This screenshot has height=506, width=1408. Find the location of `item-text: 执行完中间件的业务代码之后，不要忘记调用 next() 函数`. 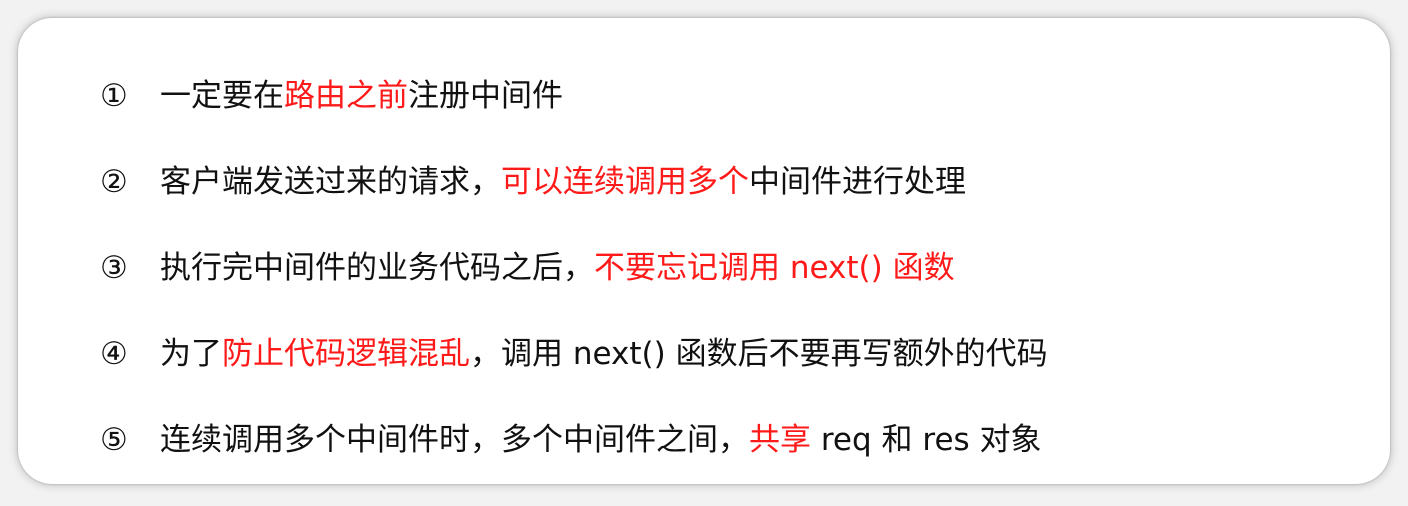

item-text: 执行完中间件的业务代码之后，不要忘记调用 next() 函数 is located at coordinates (557, 268).